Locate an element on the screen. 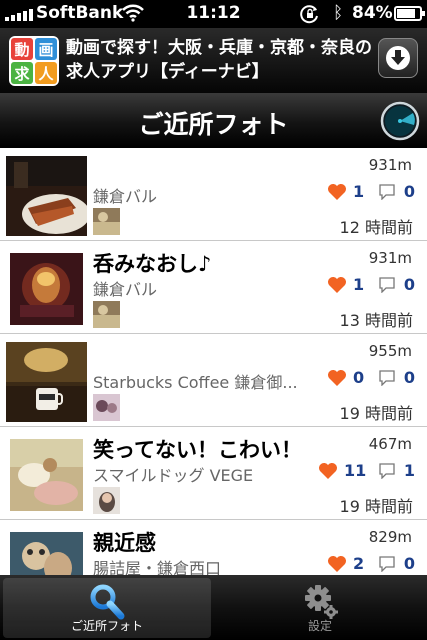  download-icon is located at coordinates (398, 58).